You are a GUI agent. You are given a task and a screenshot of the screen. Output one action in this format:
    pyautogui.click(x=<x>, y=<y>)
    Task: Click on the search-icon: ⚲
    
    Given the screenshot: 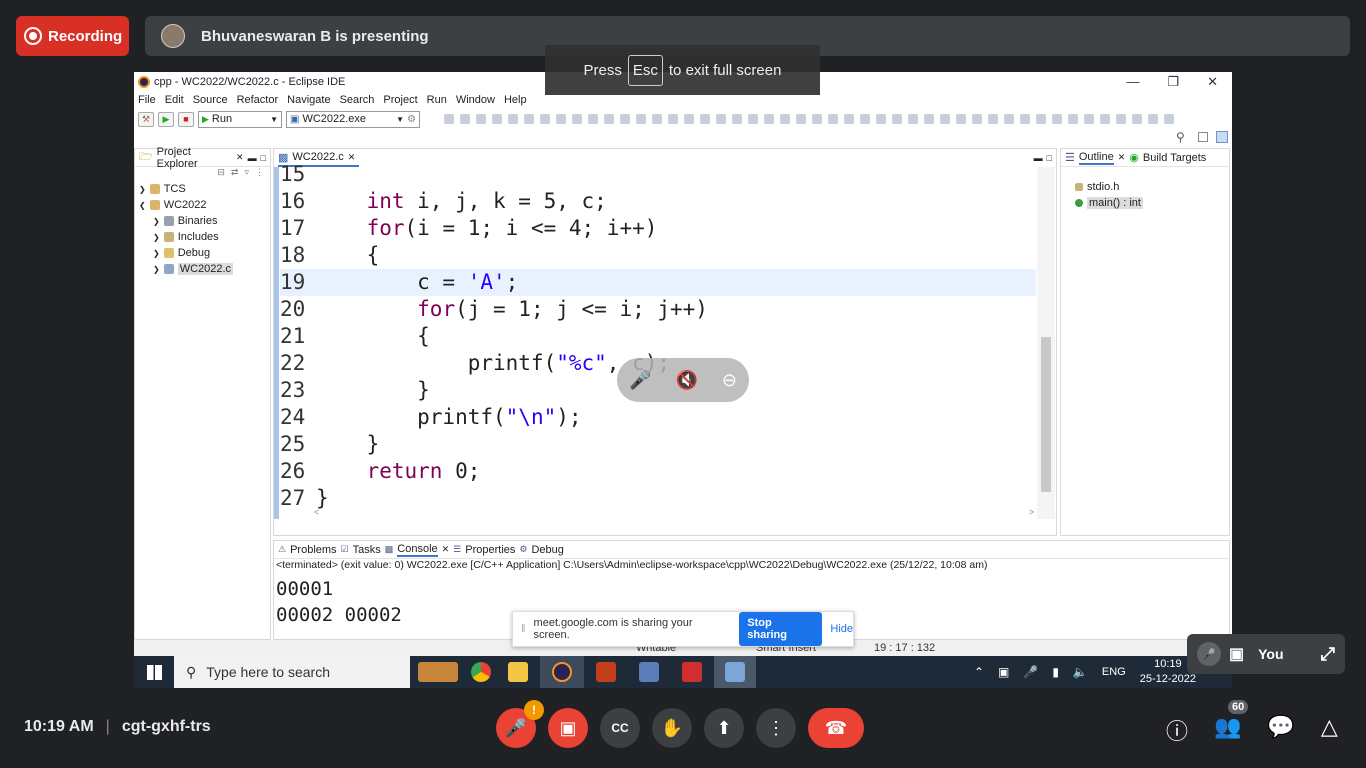 What is the action you would take?
    pyautogui.click(x=1180, y=137)
    